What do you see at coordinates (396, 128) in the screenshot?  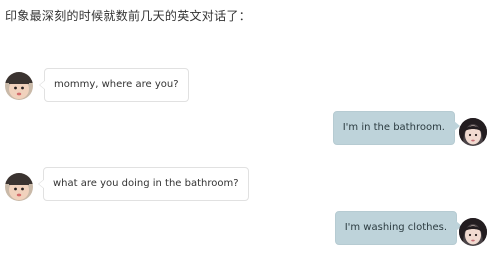 I see `message-bubble-mom: I'm in the bathroom.` at bounding box center [396, 128].